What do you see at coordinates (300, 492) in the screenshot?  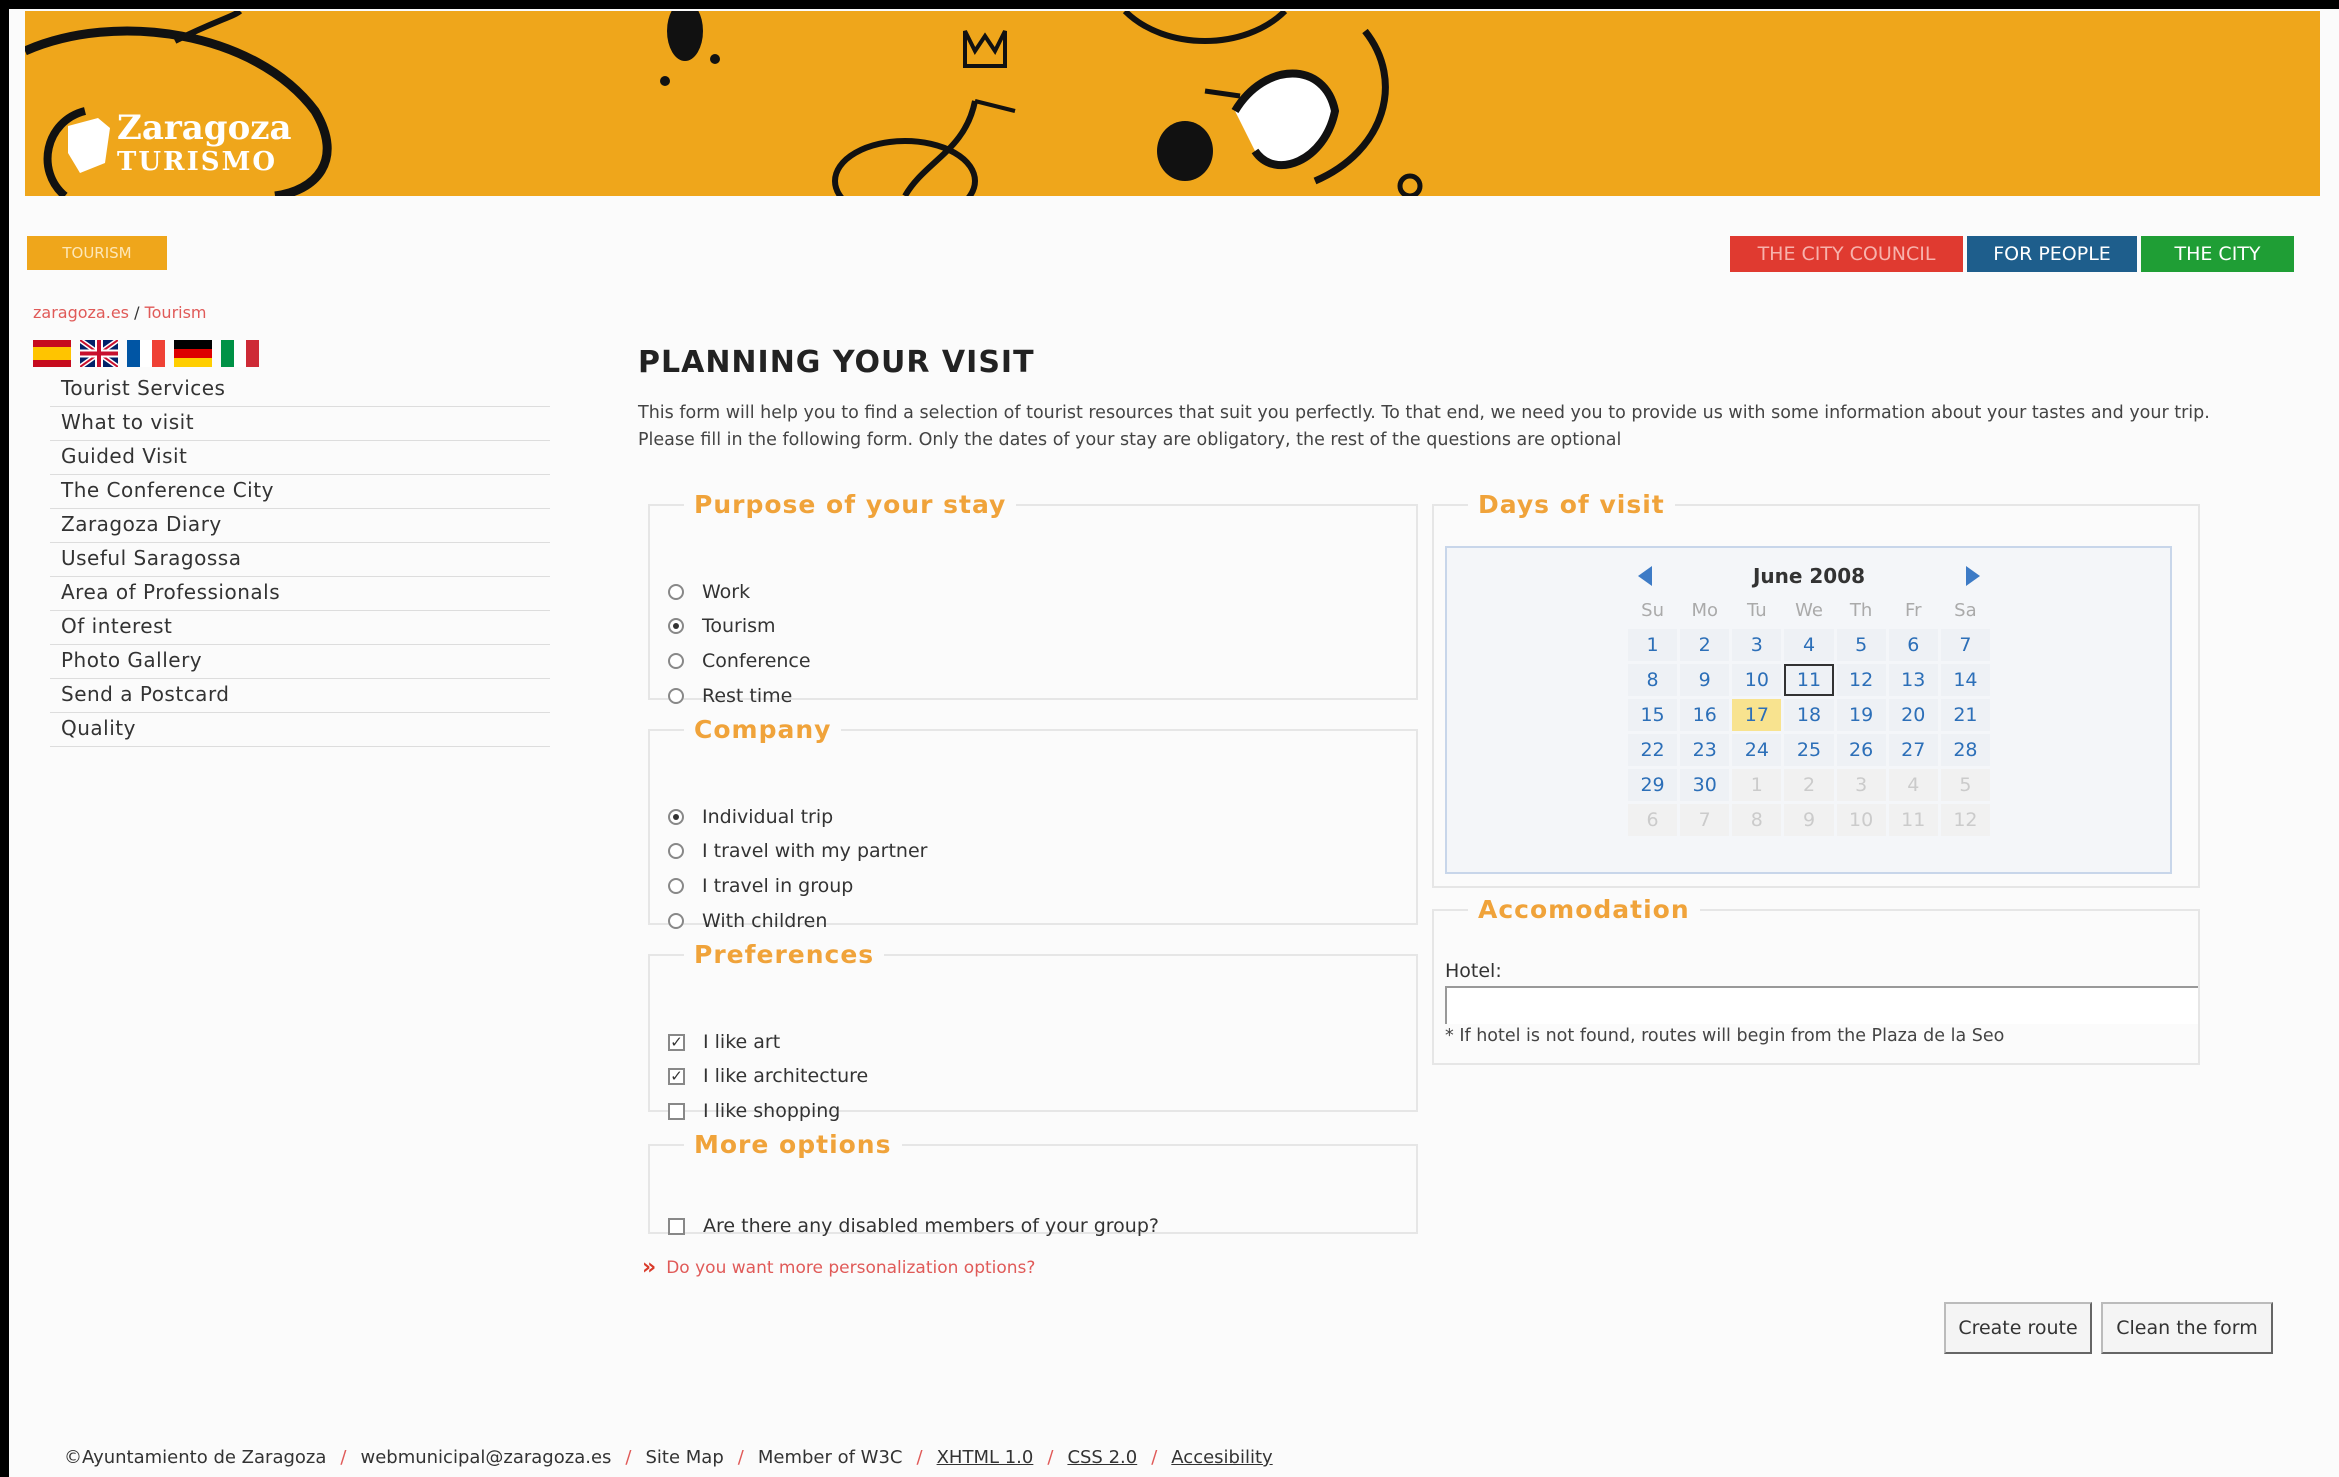 I see `sidebar-item-conference-city: The Conference City` at bounding box center [300, 492].